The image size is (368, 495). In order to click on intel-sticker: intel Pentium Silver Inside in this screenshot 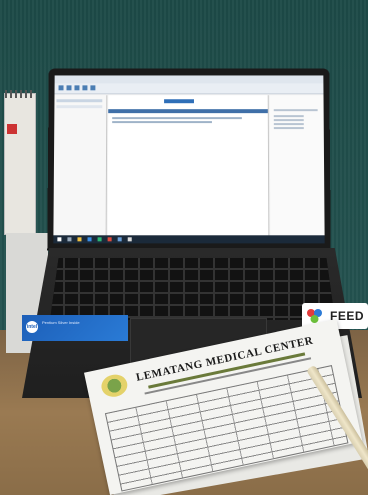, I will do `click(75, 328)`.